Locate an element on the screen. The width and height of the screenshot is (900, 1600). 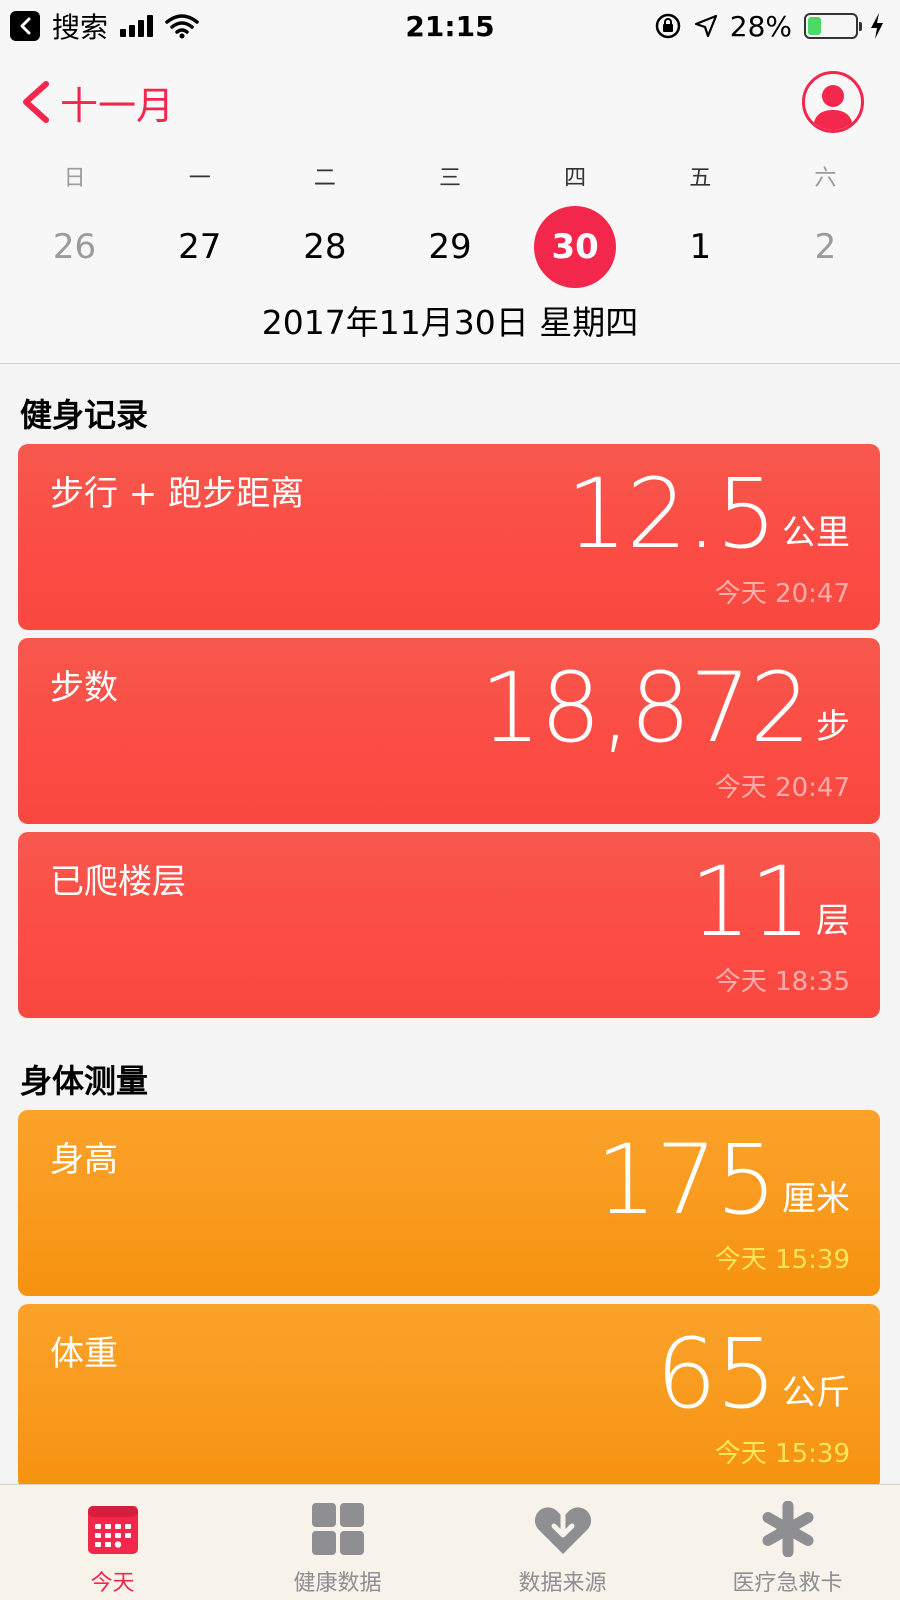
date-cell: 27 is located at coordinates (200, 247).